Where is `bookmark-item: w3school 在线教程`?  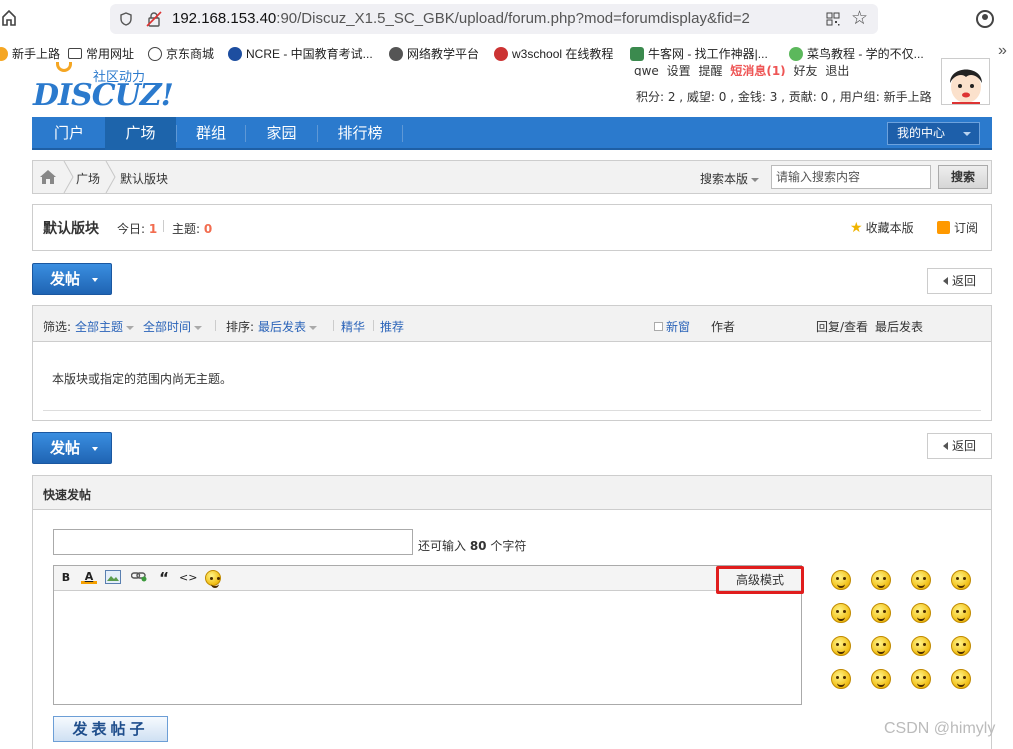 bookmark-item: w3school 在线教程 is located at coordinates (553, 53).